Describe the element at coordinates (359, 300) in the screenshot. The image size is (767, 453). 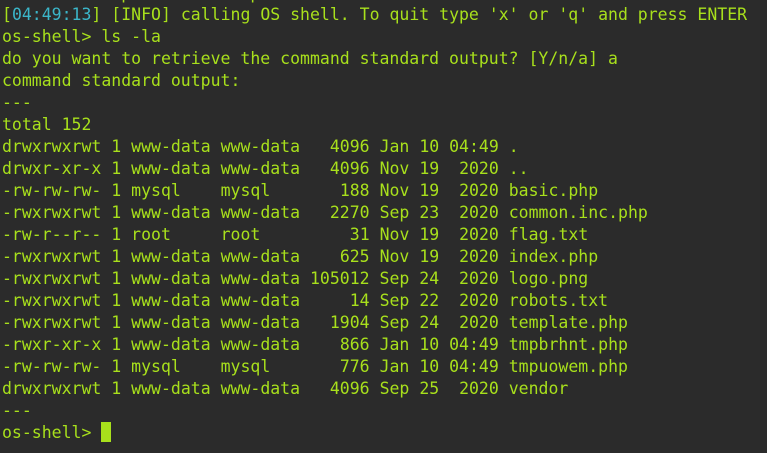
I see `file-size: 14` at that location.